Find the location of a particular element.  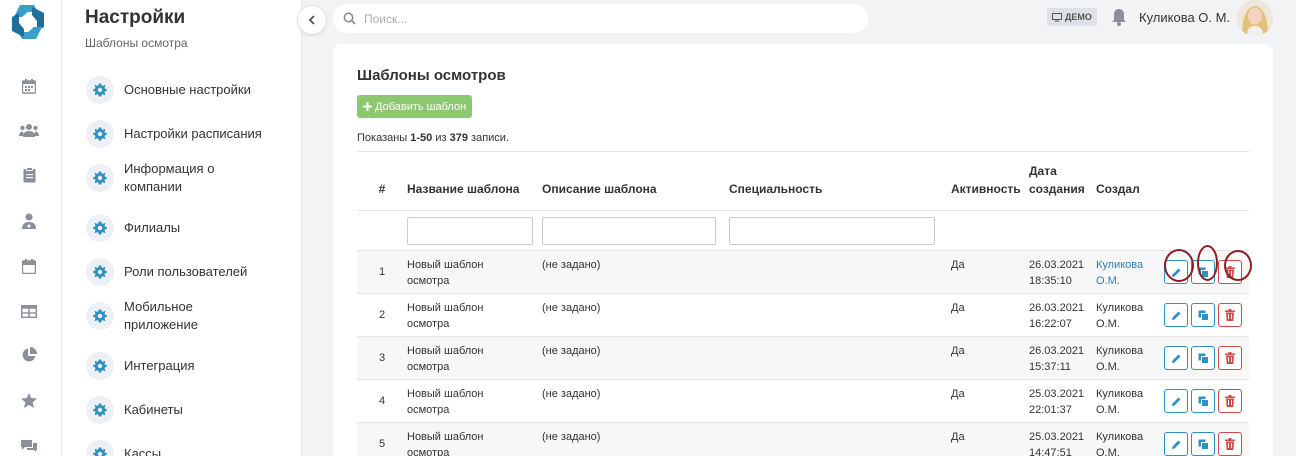

sidebar-item-label: Информация о компании is located at coordinates (169, 177).